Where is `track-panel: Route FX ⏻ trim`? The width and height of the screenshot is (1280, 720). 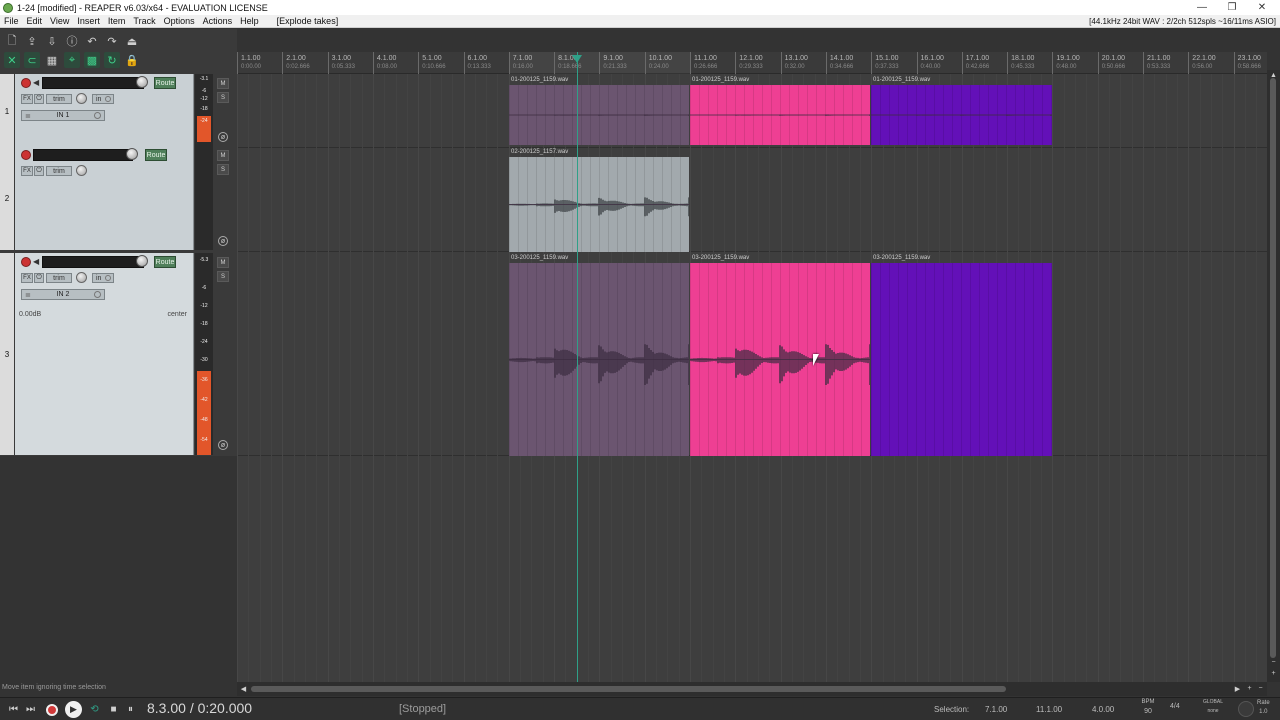 track-panel: Route FX ⏻ trim is located at coordinates (104, 198).